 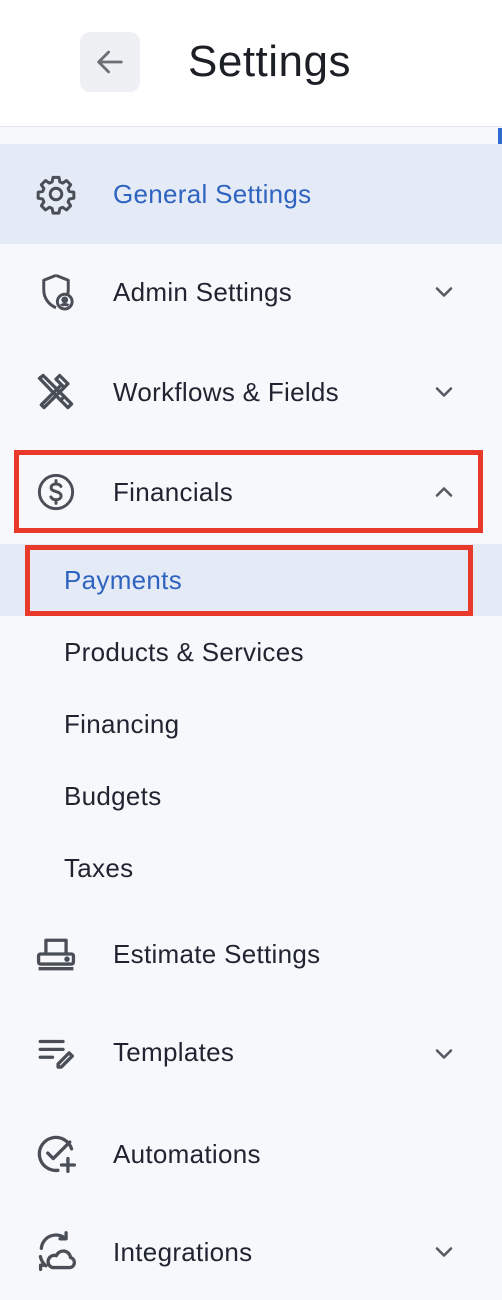 I want to click on nav-item-label: Estimate Settings, so click(x=217, y=953).